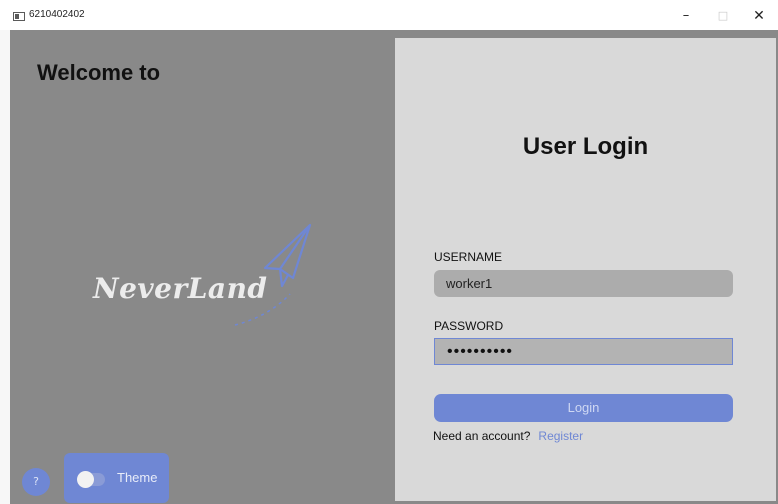 This screenshot has width=778, height=504. Describe the element at coordinates (389, 15) in the screenshot. I see `title-bar: 6210402402 – □ ✕` at that location.